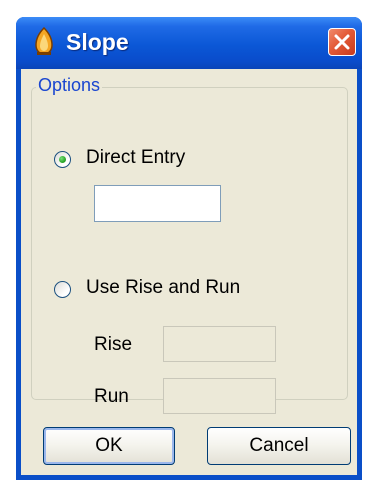 The height and width of the screenshot is (490, 377). What do you see at coordinates (189, 43) in the screenshot?
I see `title-bar: Slope` at bounding box center [189, 43].